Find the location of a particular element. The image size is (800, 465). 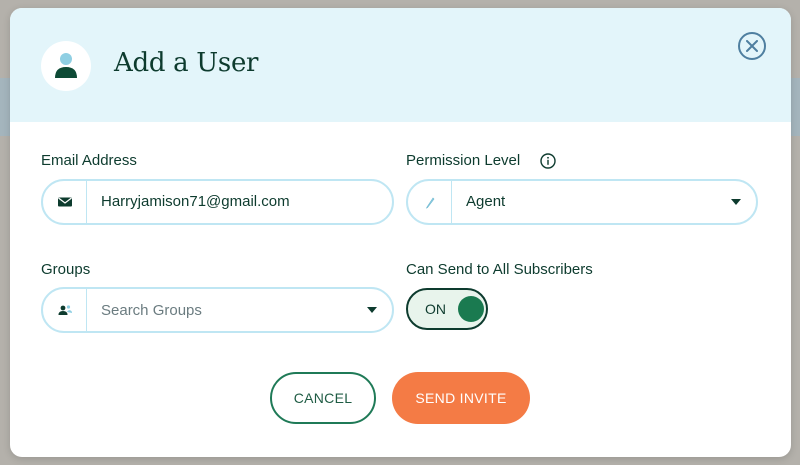

permission-select: Agent is located at coordinates (582, 202).